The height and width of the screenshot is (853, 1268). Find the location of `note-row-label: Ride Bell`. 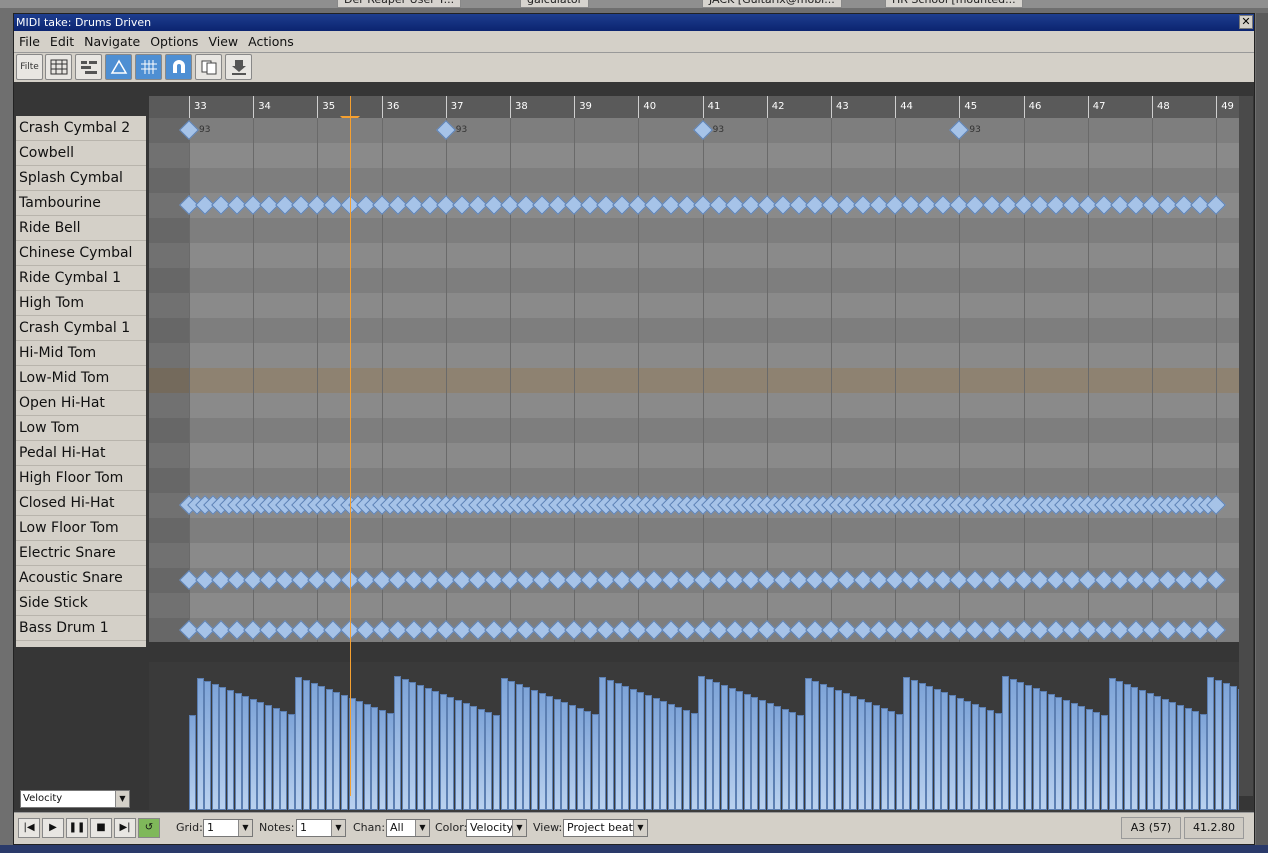

note-row-label: Ride Bell is located at coordinates (81, 228).